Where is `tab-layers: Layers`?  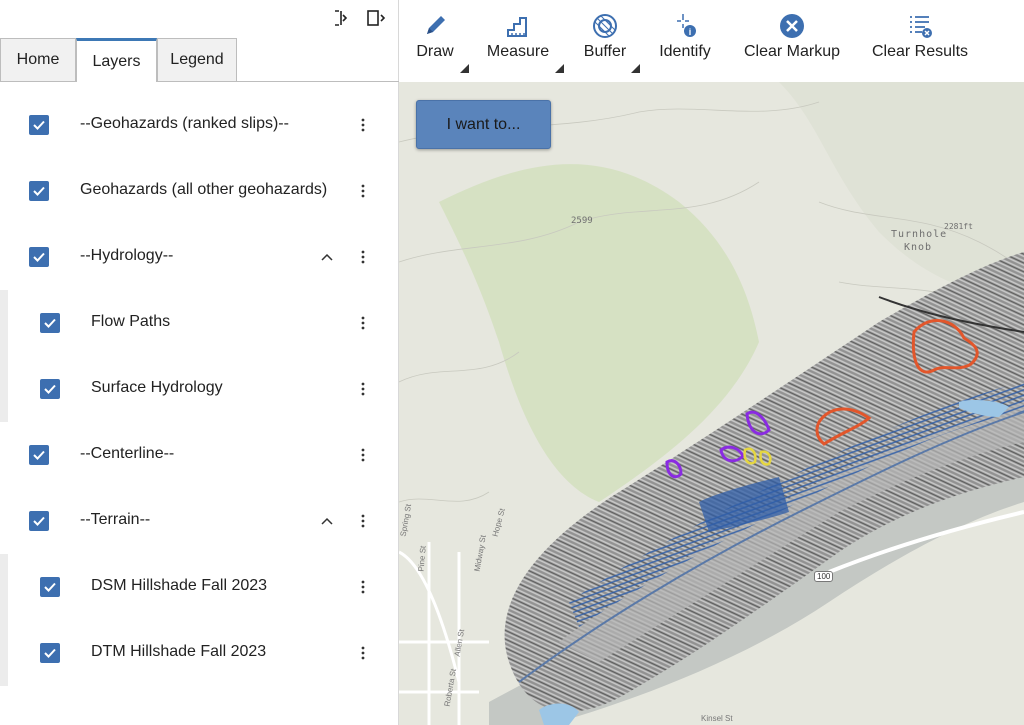 tab-layers: Layers is located at coordinates (116, 60).